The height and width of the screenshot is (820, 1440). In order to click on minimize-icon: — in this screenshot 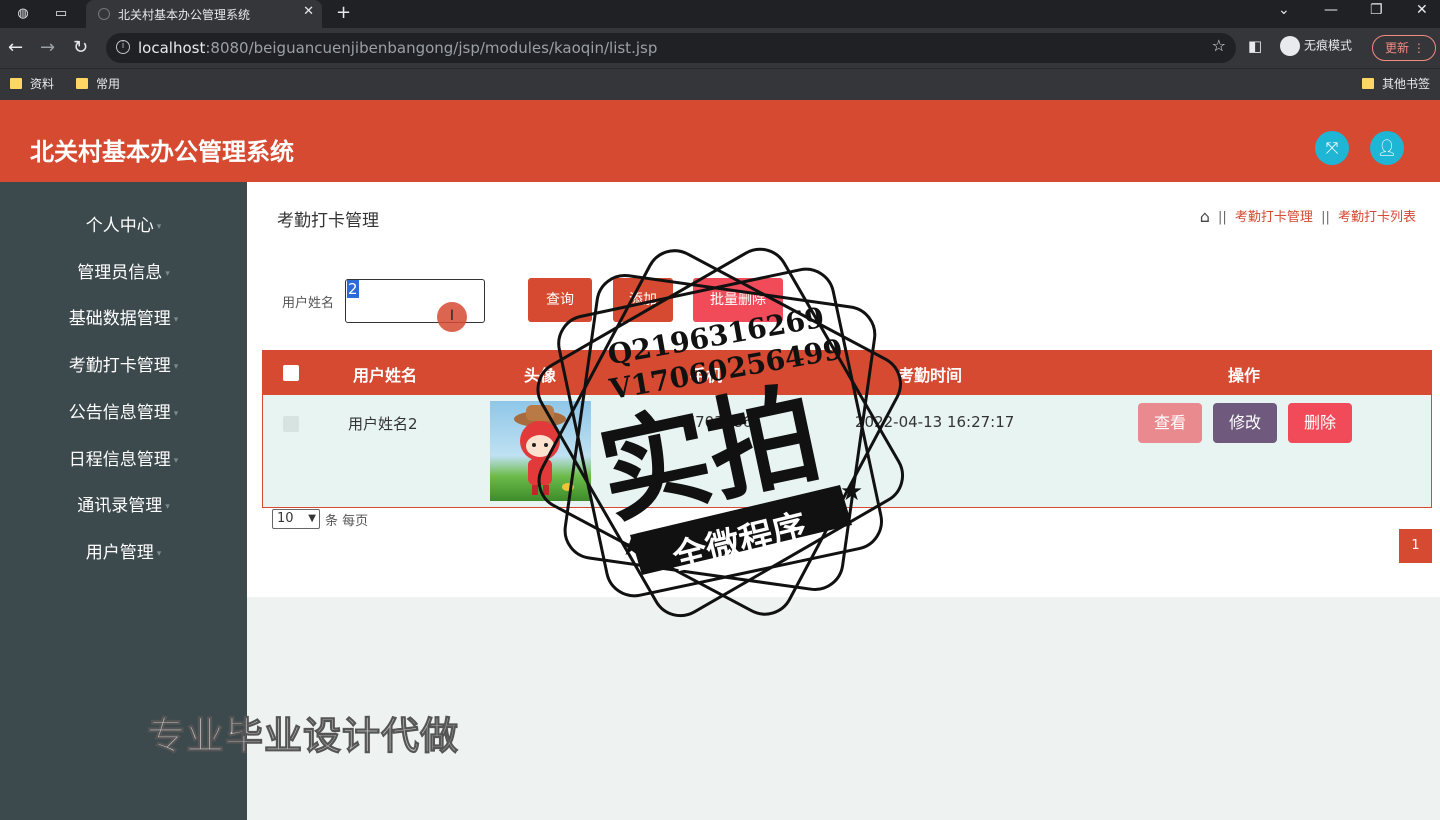, I will do `click(1331, 10)`.